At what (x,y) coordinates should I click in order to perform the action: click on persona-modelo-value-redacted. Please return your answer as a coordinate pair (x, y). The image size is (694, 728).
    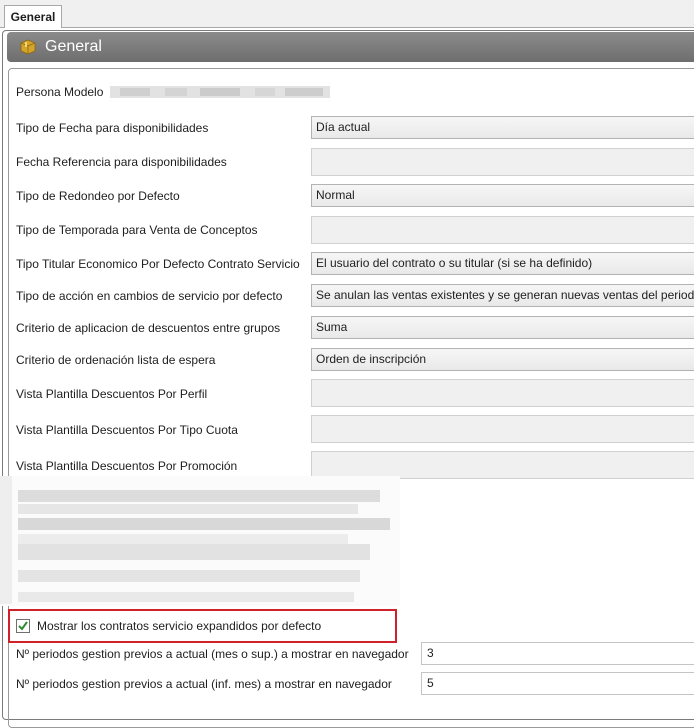
    Looking at the image, I should click on (220, 92).